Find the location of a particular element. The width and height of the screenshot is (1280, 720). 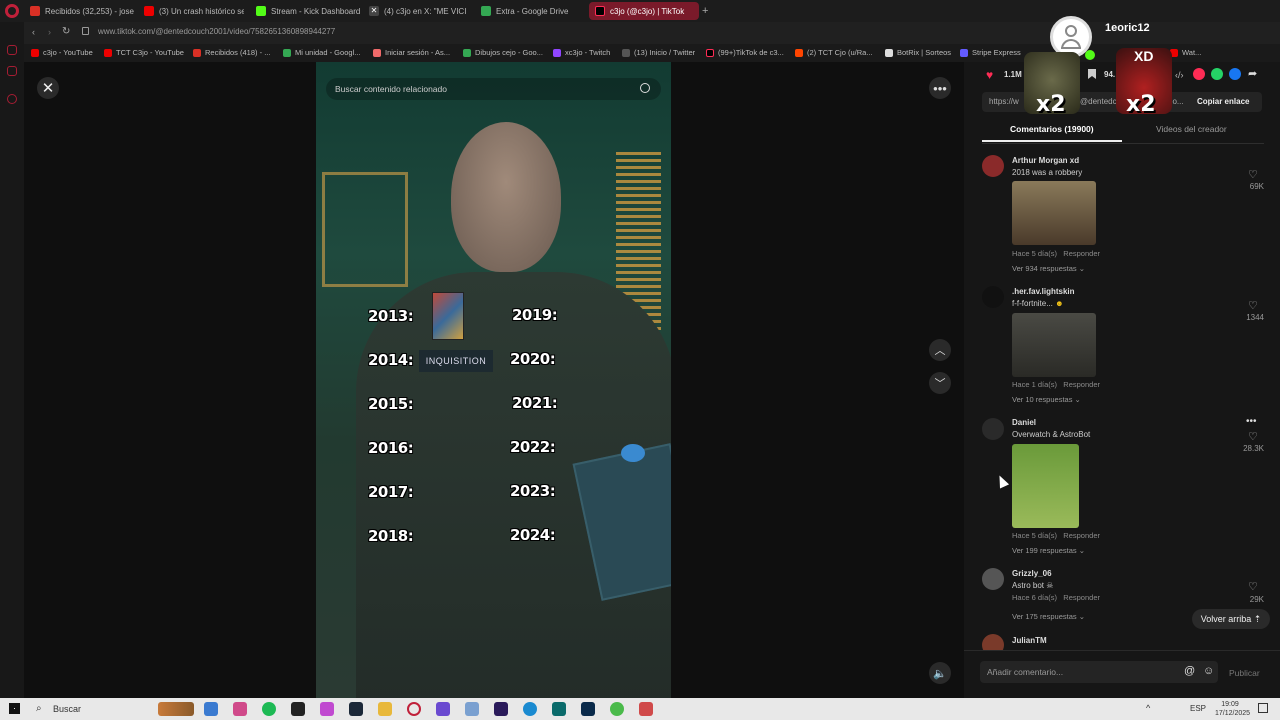

bookmark-item: TCT C3jo - YouTube is located at coordinates (144, 52).